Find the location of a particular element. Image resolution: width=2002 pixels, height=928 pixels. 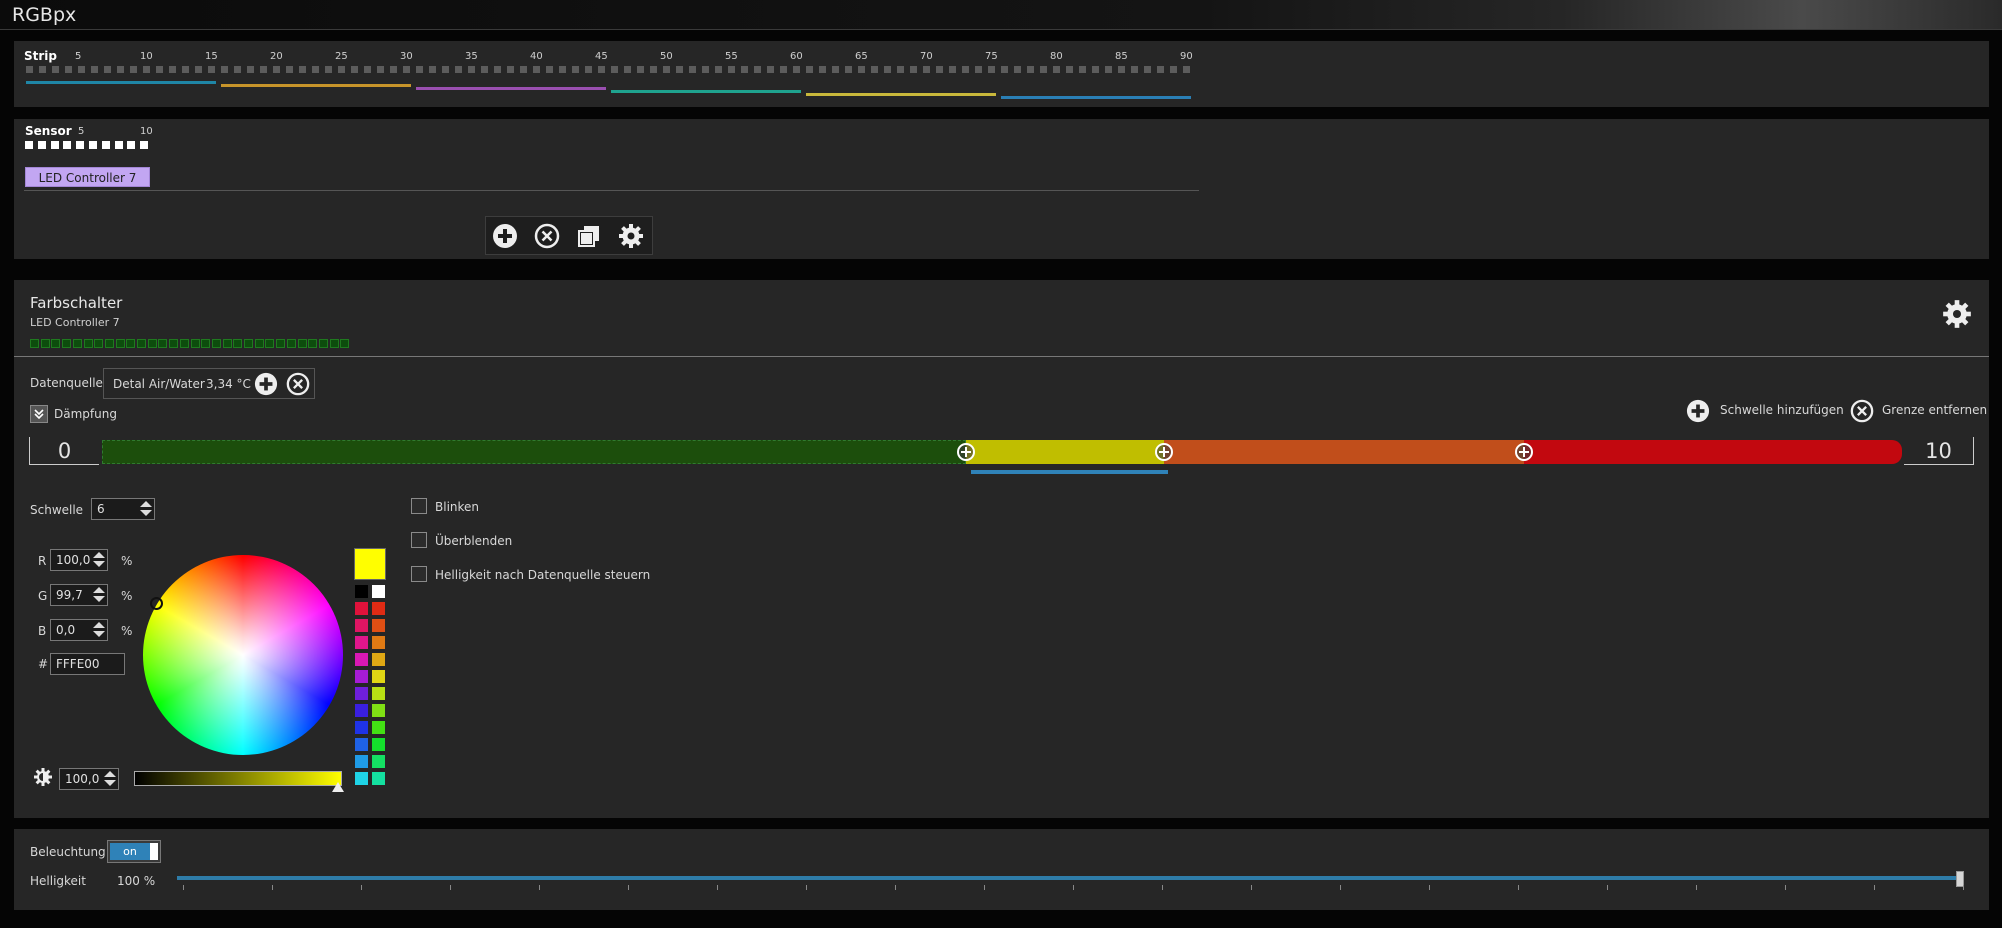

color-wheel is located at coordinates (243, 655).